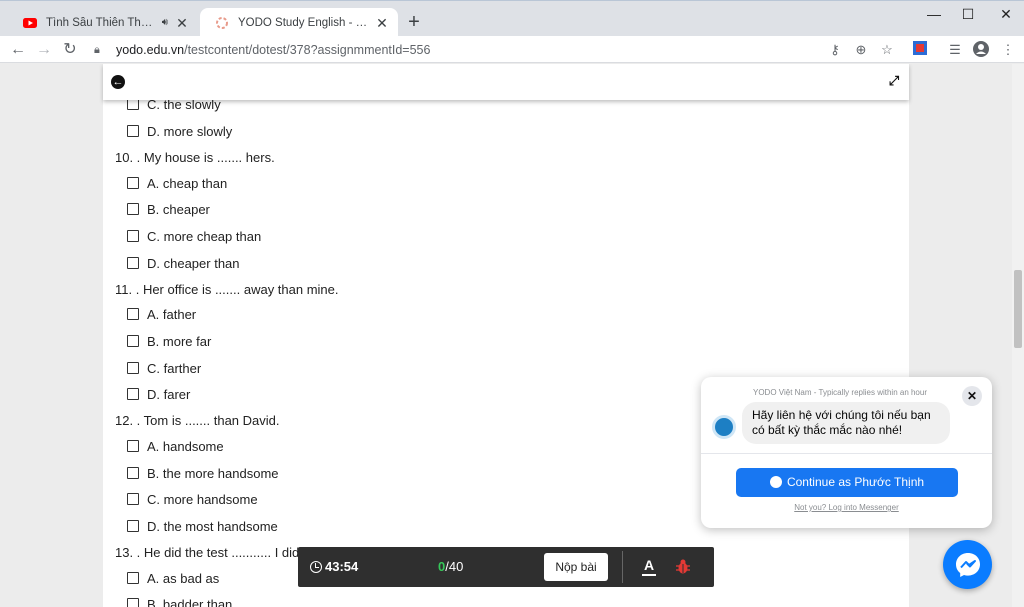 This screenshot has width=1024, height=607. What do you see at coordinates (724, 427) in the screenshot?
I see `page-avatar` at bounding box center [724, 427].